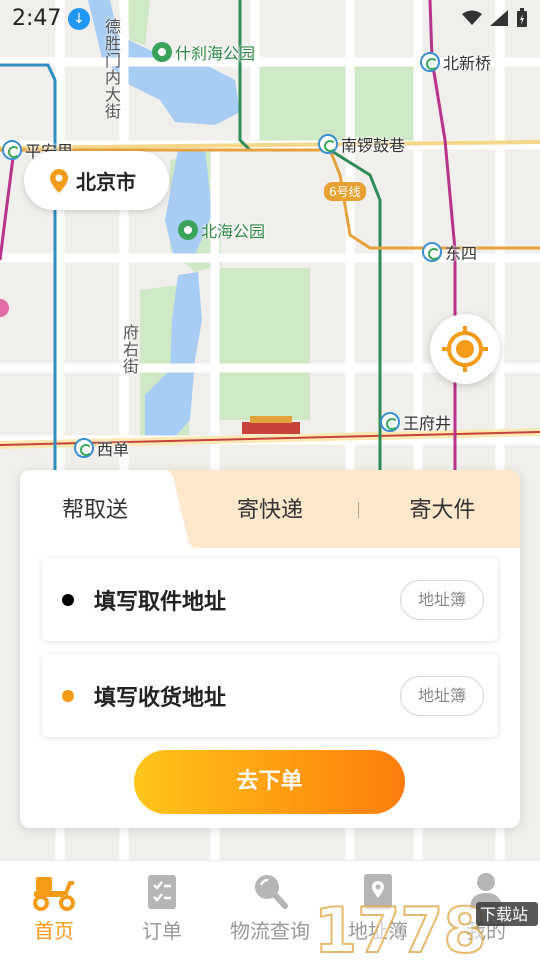  I want to click on map-station-dongsi: 东四, so click(449, 252).